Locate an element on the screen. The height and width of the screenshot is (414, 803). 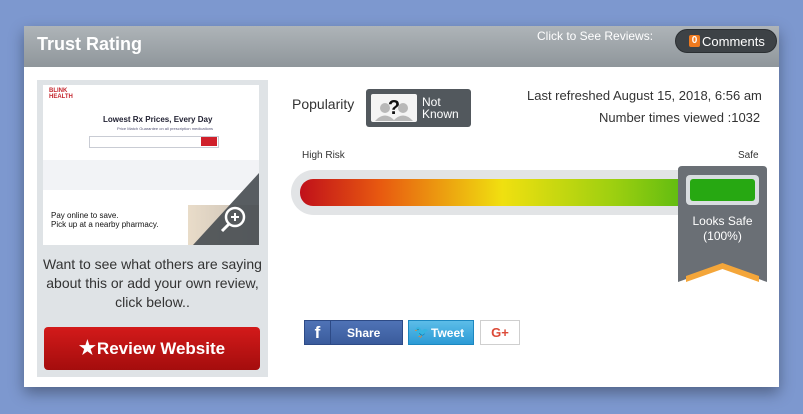
twitter-tweet-button: 🐦 Tweet is located at coordinates (441, 332).